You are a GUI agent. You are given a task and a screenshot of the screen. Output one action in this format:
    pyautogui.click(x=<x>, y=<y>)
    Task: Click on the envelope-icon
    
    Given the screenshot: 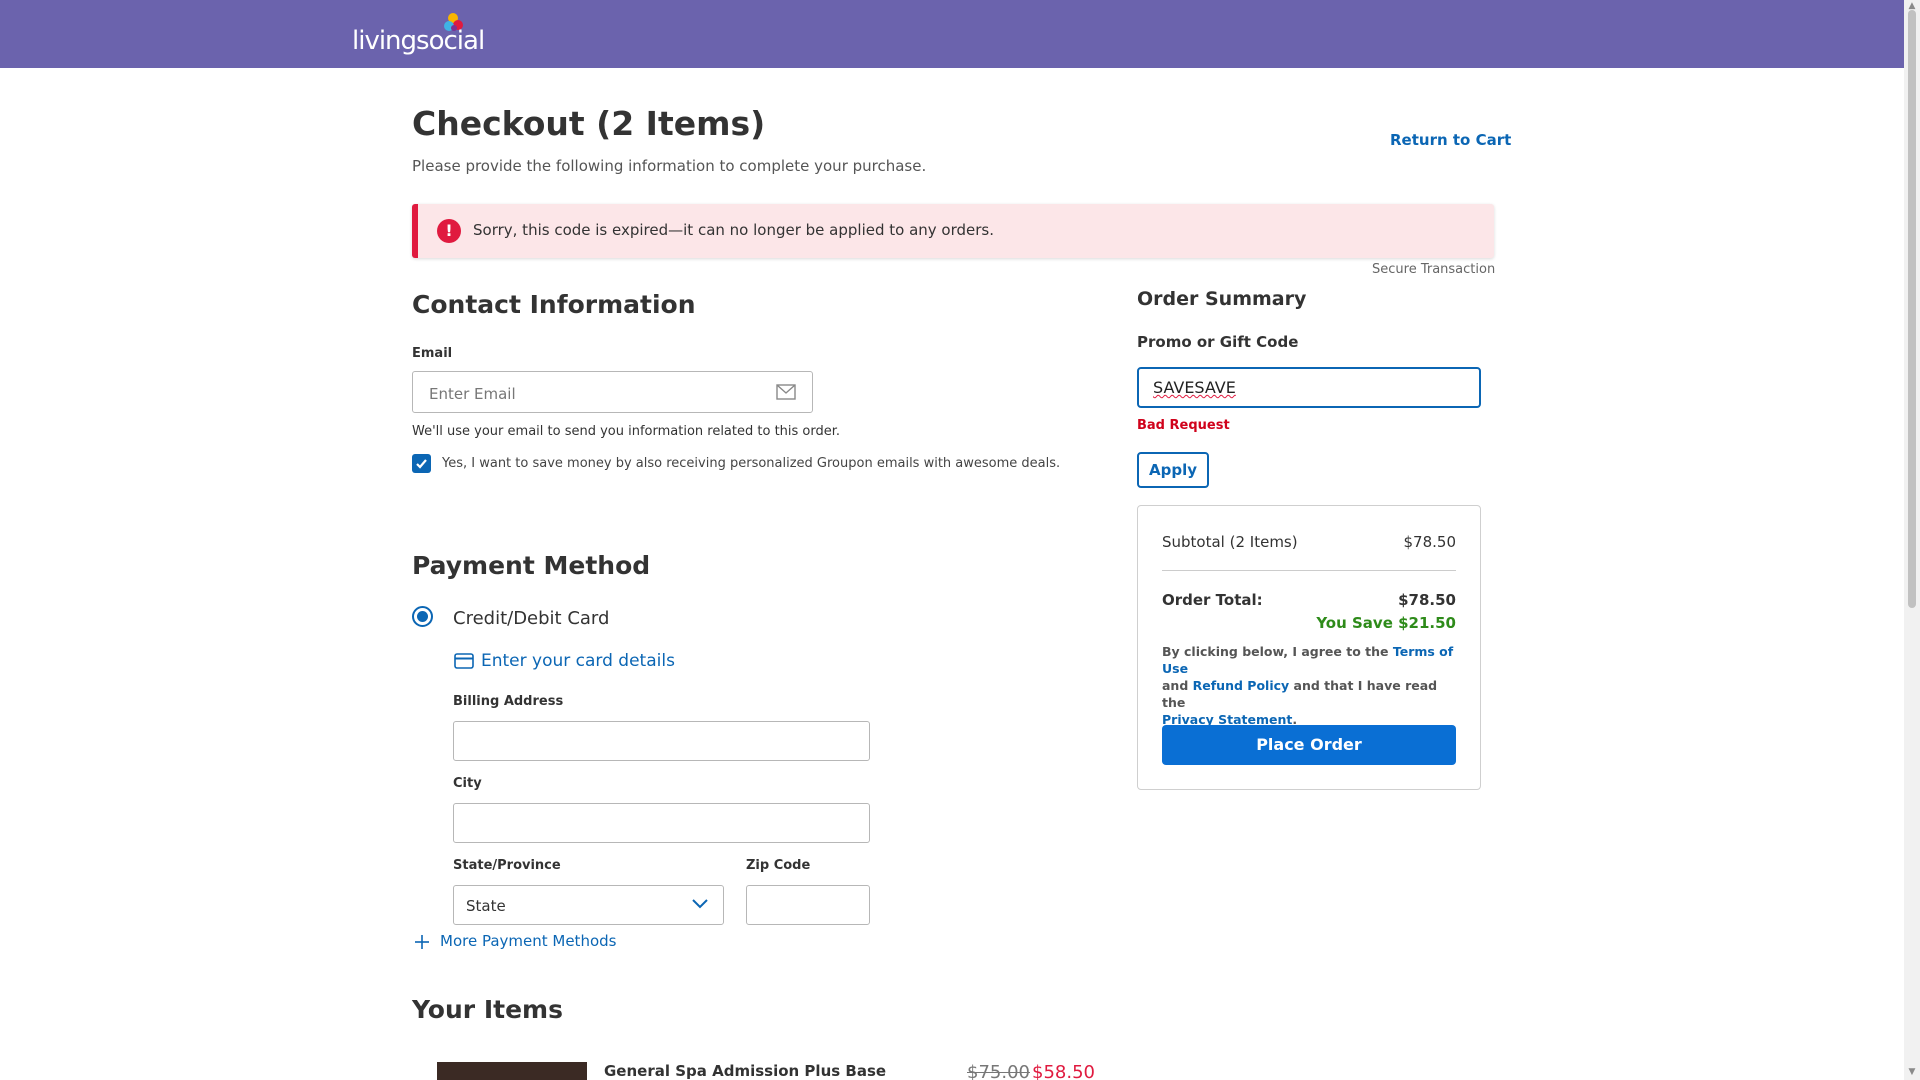 What is the action you would take?
    pyautogui.click(x=786, y=392)
    